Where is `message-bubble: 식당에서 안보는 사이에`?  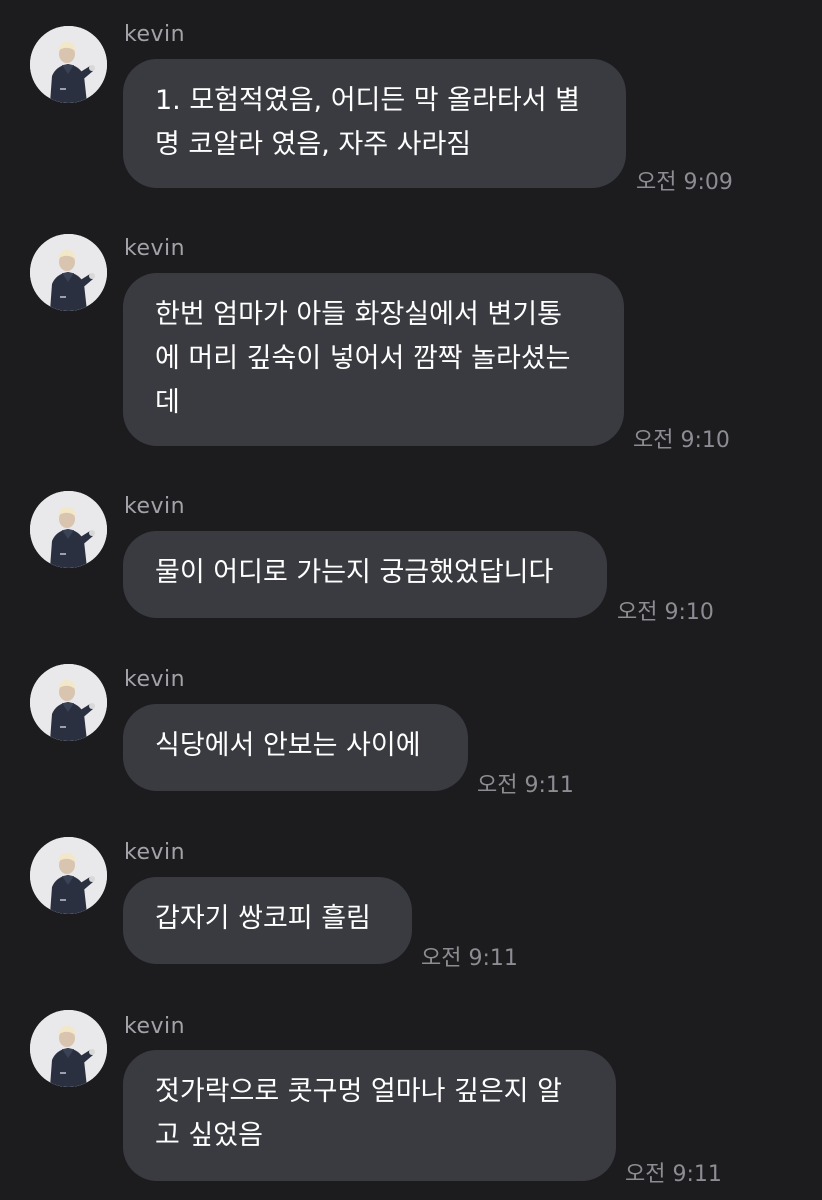 message-bubble: 식당에서 안보는 사이에 is located at coordinates (295, 747).